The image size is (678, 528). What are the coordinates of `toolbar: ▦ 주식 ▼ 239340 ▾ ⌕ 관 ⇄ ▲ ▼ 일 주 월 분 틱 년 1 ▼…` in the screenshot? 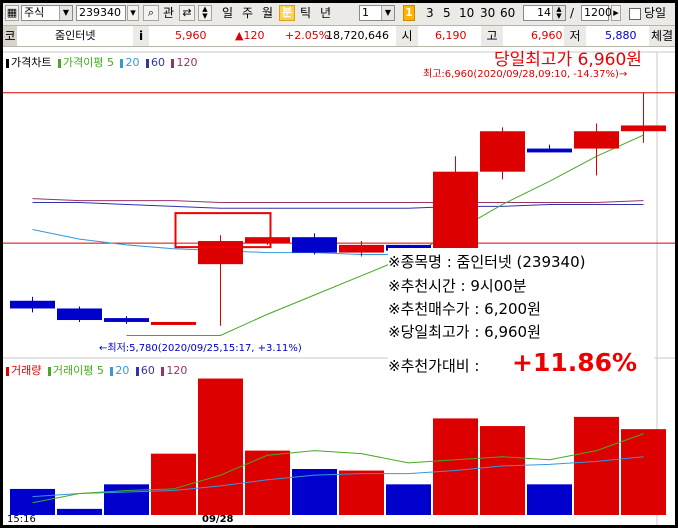 It's located at (339, 14).